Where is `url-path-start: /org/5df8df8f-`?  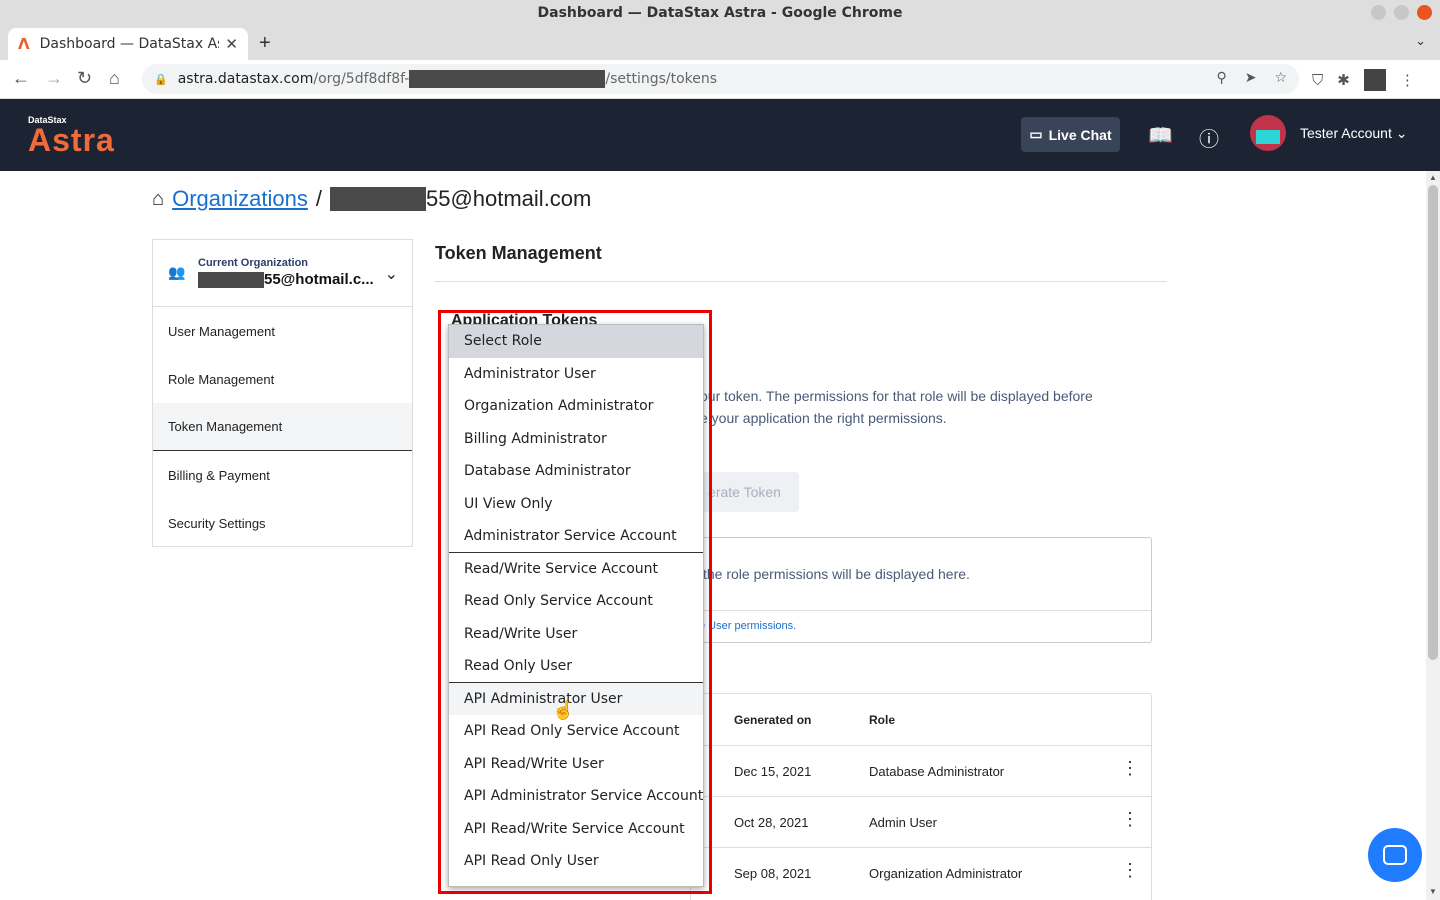
url-path-start: /org/5df8df8f- is located at coordinates (361, 79).